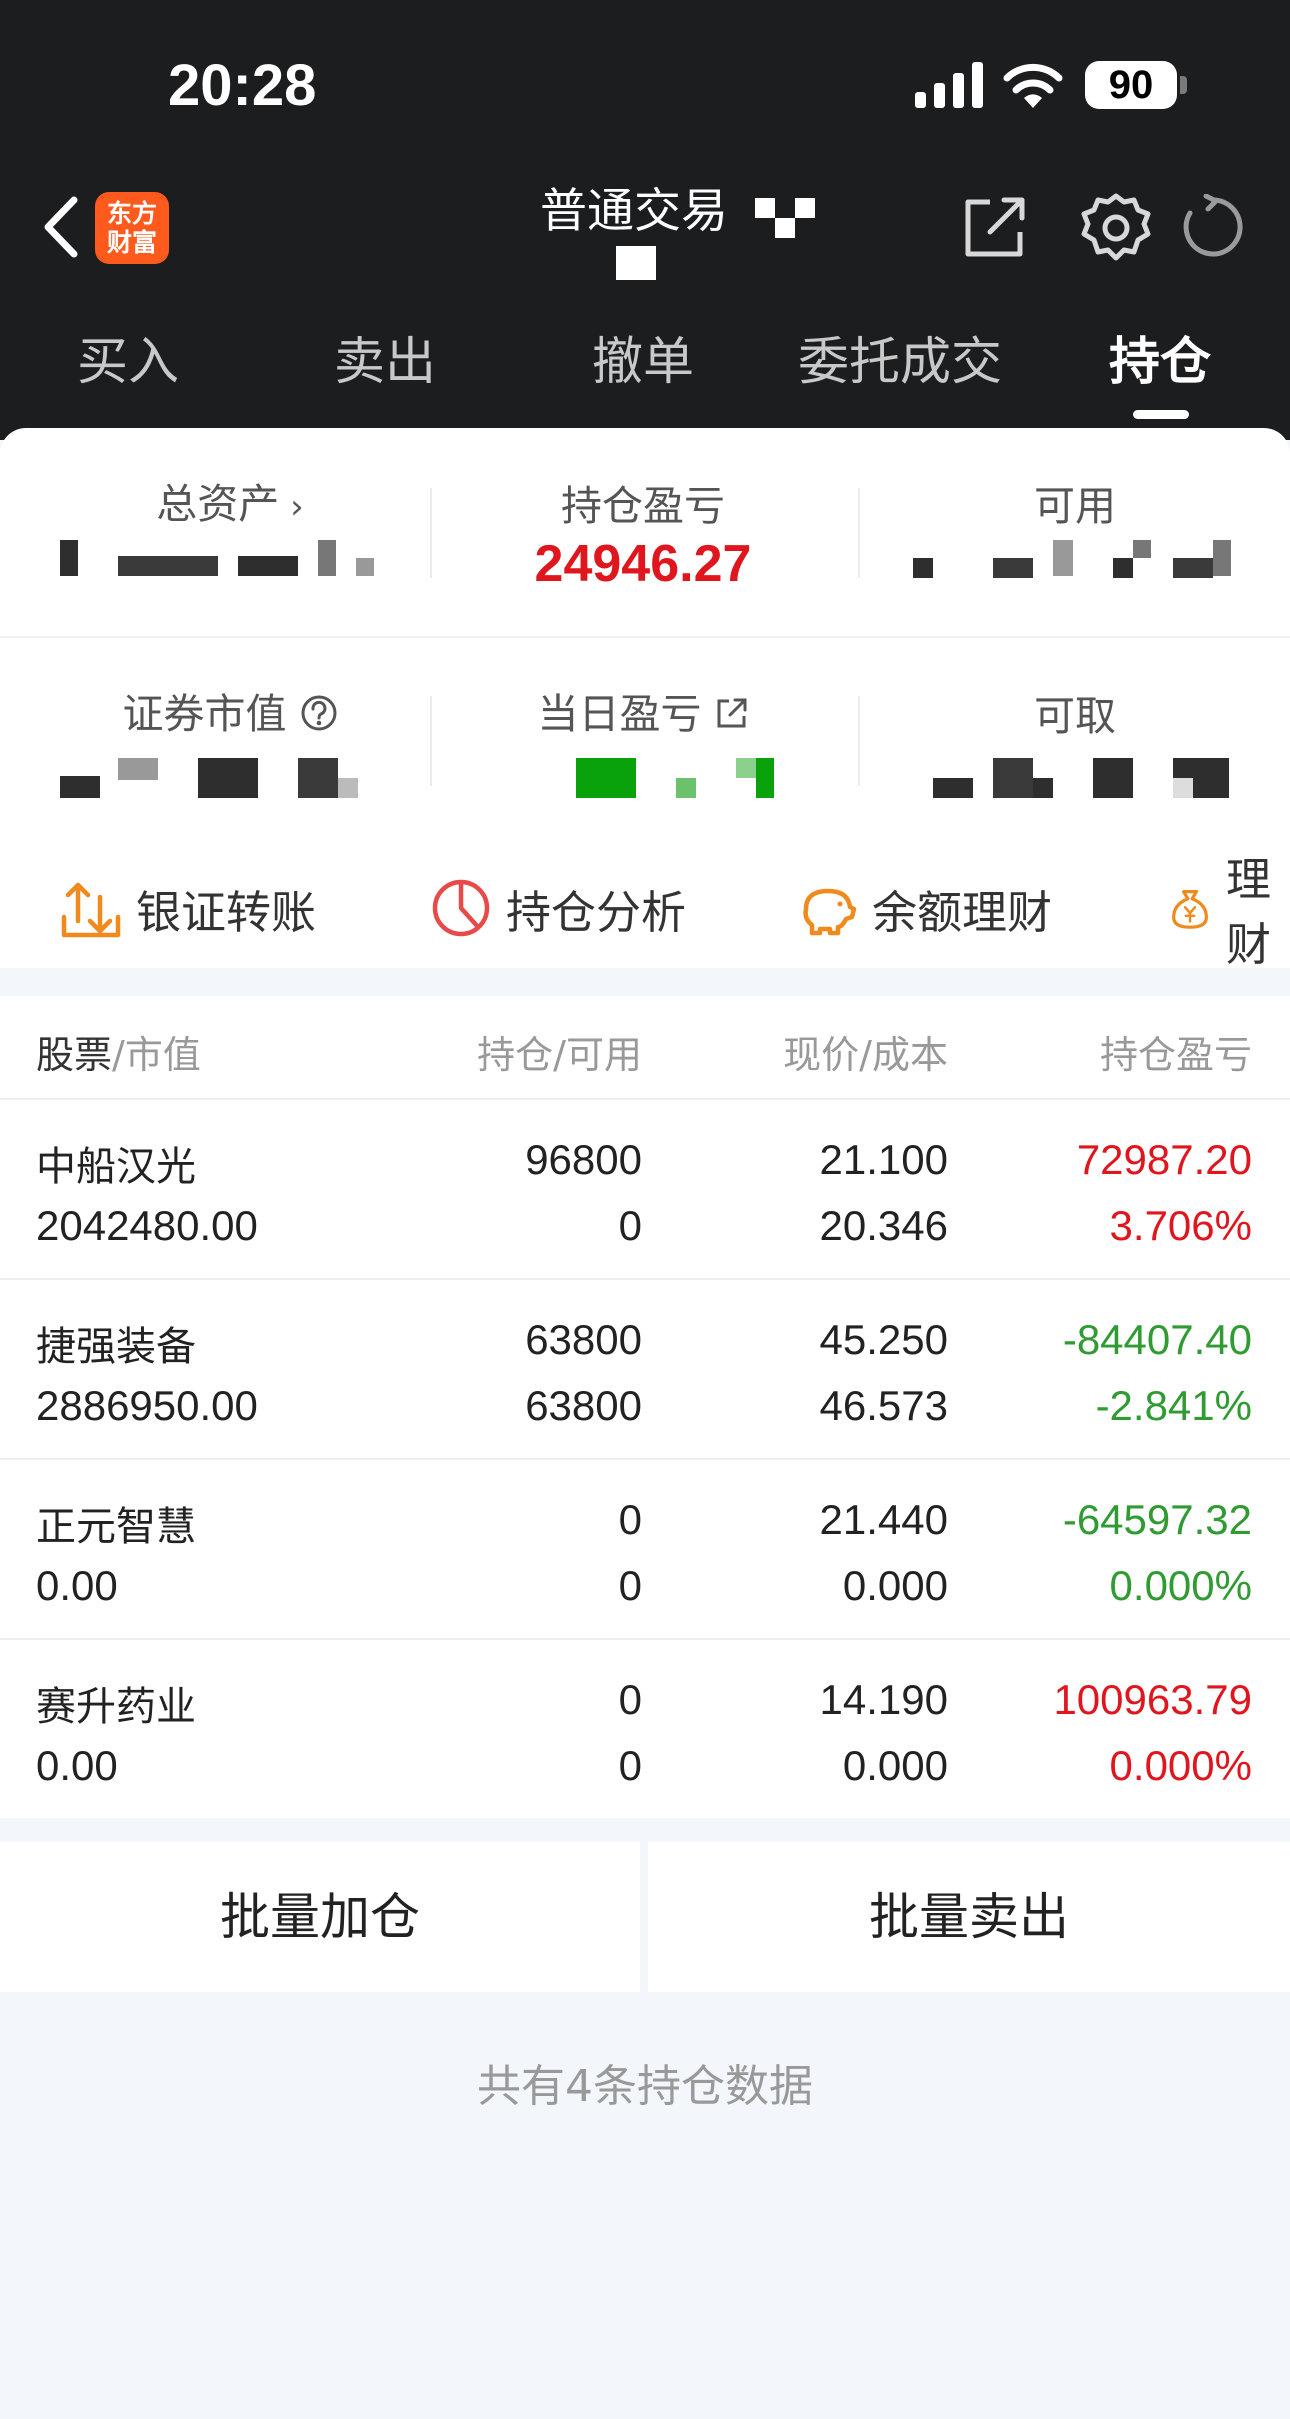  I want to click on header-available: 可用, so click(603, 1055).